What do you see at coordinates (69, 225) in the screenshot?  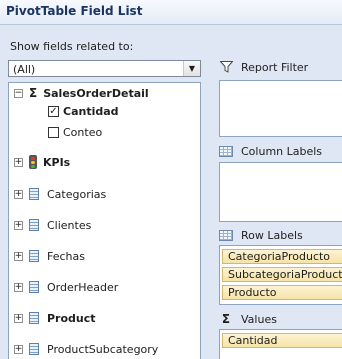 I see `tree-item-label: Clientes` at bounding box center [69, 225].